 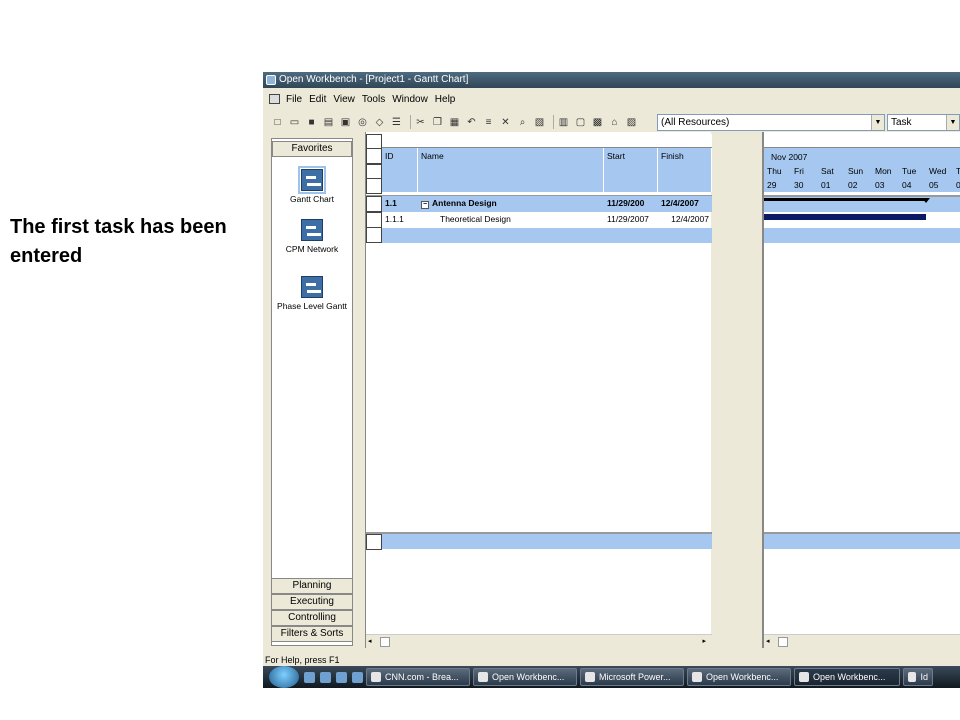 I want to click on switch-windows-icon, so click(x=341, y=677).